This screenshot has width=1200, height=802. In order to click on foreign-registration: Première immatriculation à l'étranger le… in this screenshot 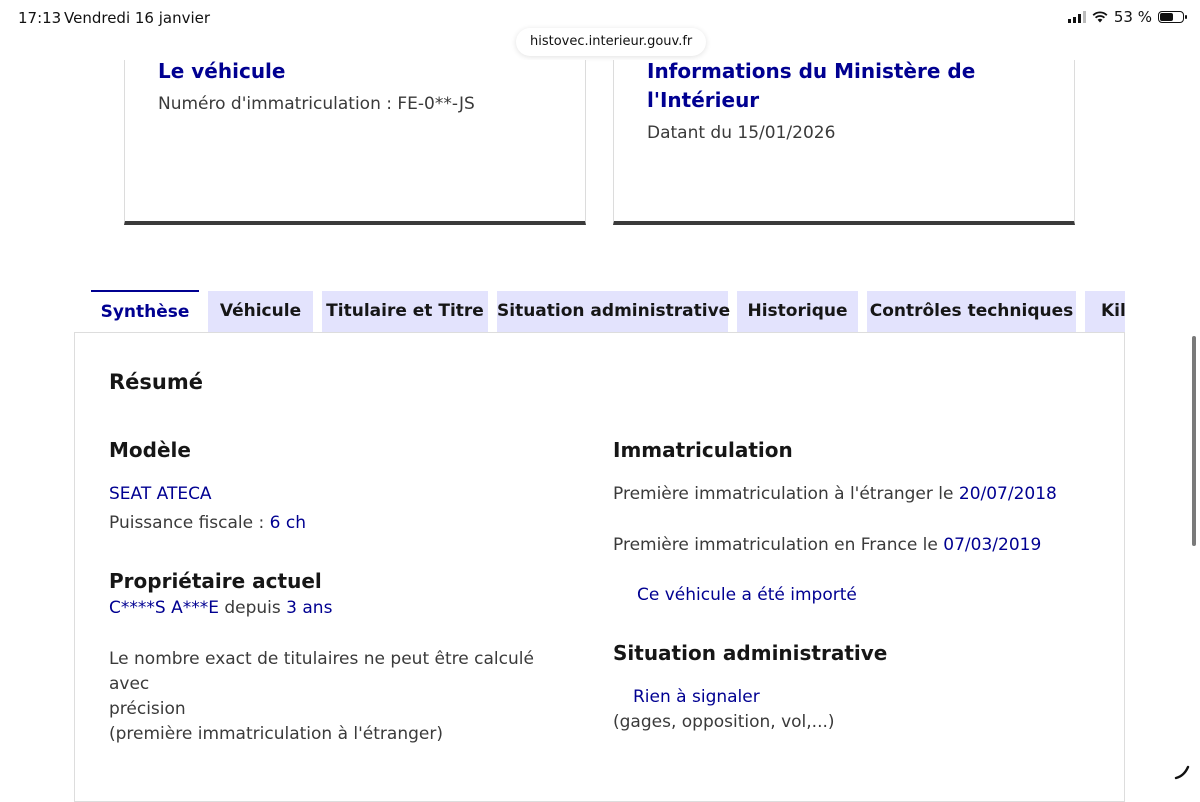, I will do `click(835, 494)`.